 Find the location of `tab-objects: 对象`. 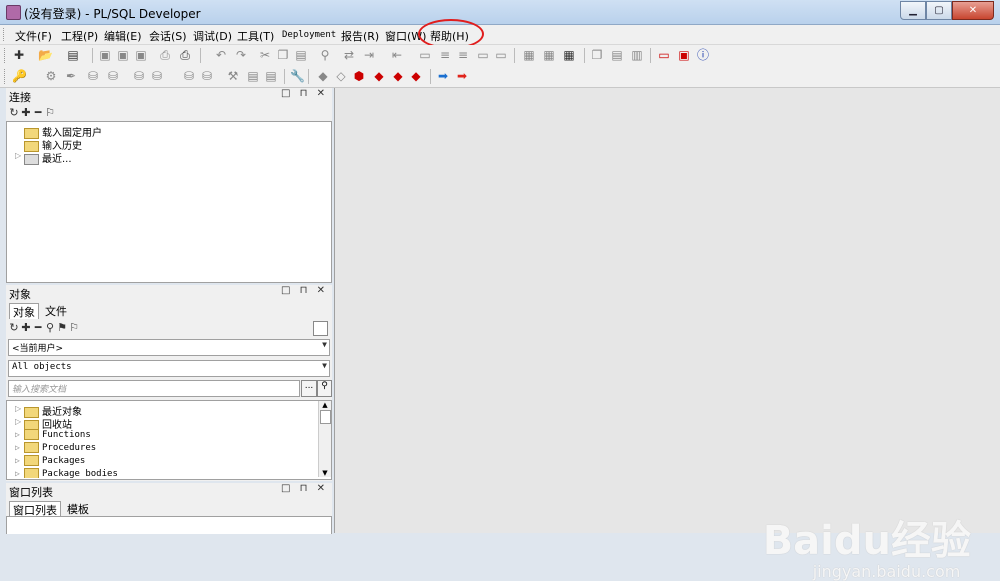

tab-objects: 对象 is located at coordinates (24, 311).